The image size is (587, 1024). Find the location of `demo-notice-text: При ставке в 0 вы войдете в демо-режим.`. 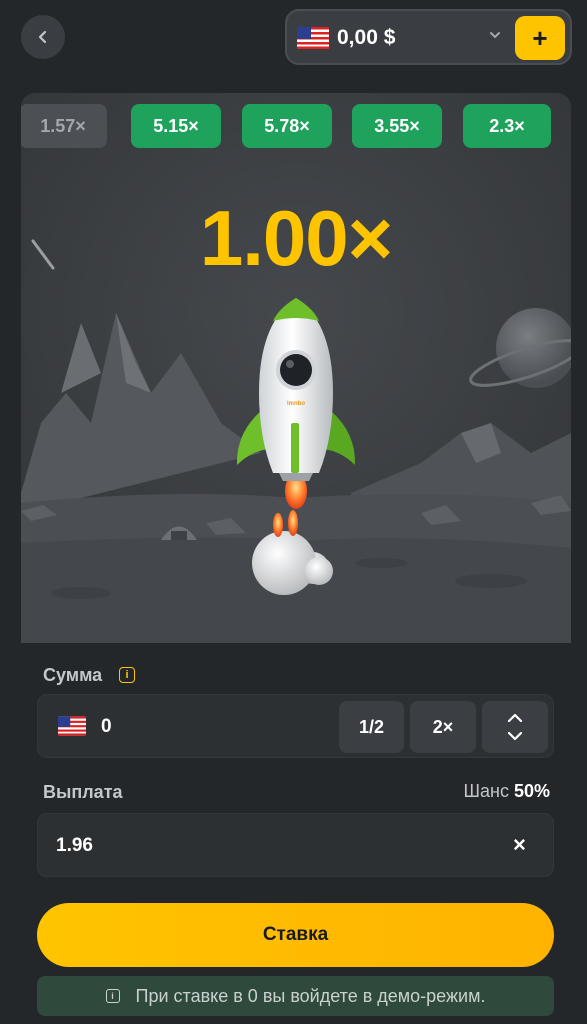

demo-notice-text: При ставке в 0 вы войдете в демо-режим. is located at coordinates (310, 995).